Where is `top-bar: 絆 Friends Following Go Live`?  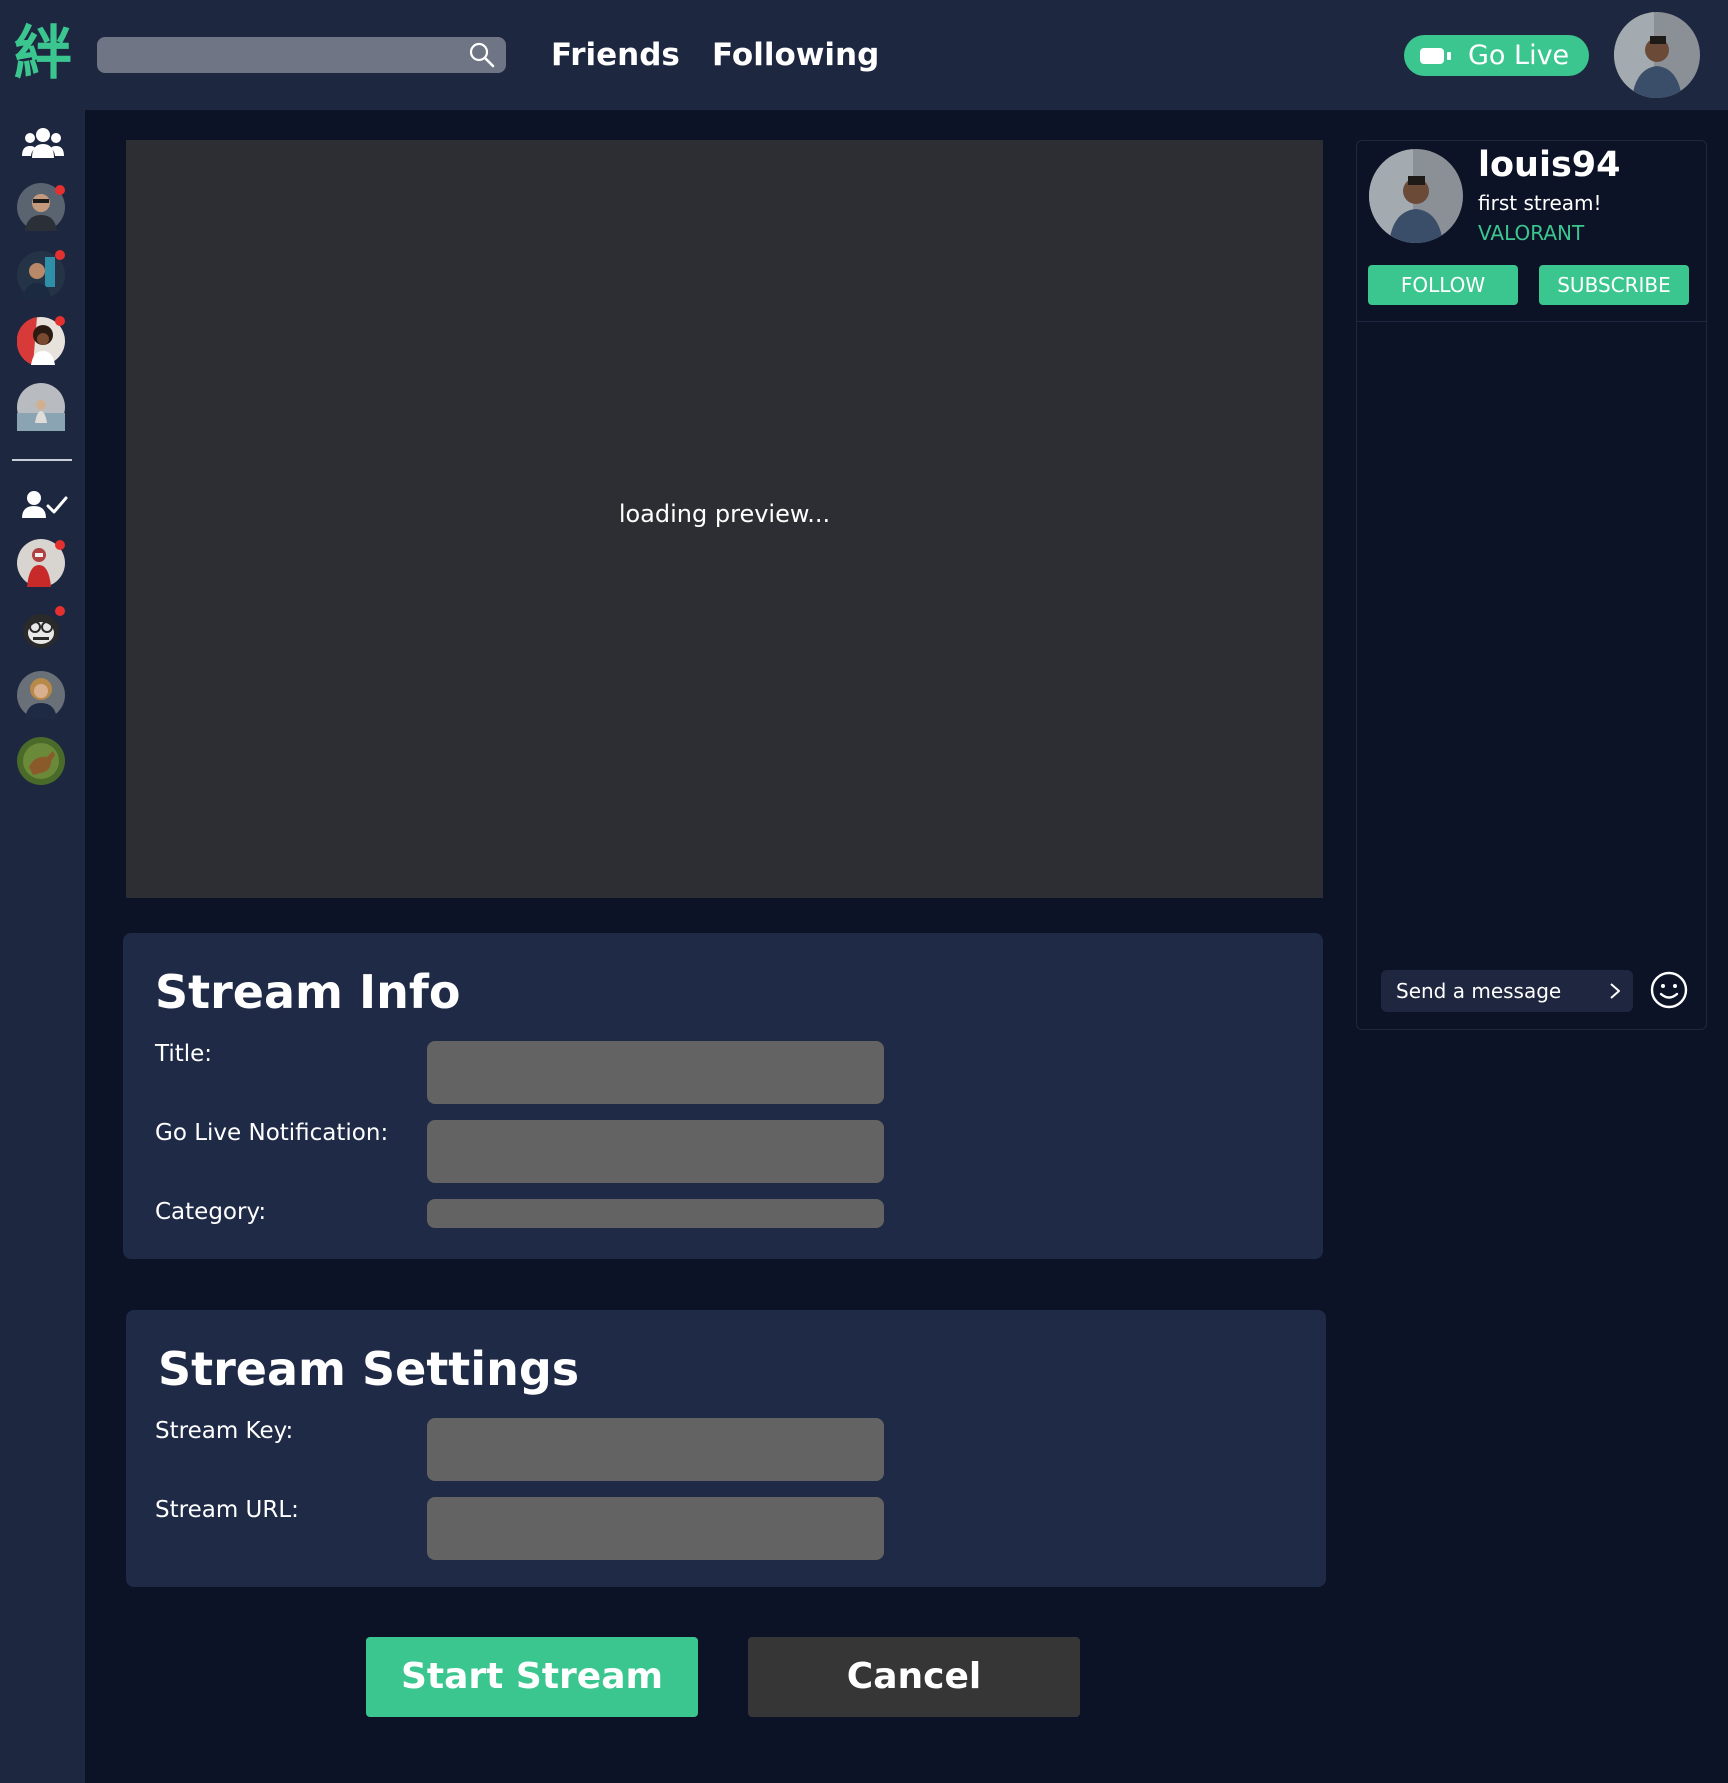
top-bar: 絆 Friends Following Go Live is located at coordinates (864, 55).